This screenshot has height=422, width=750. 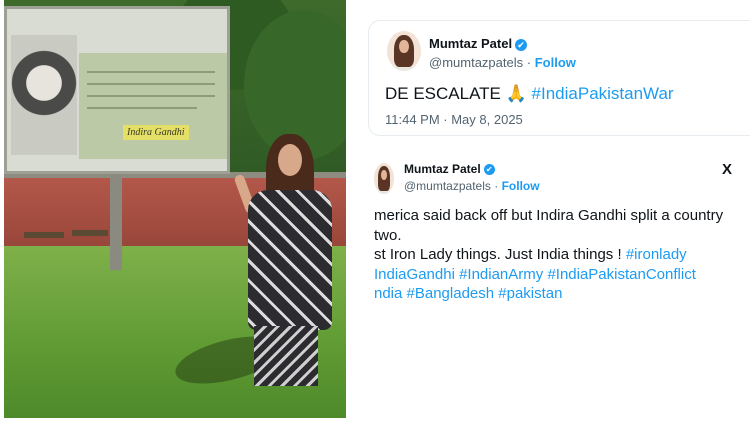 I want to click on printed-kurta, so click(x=290, y=260).